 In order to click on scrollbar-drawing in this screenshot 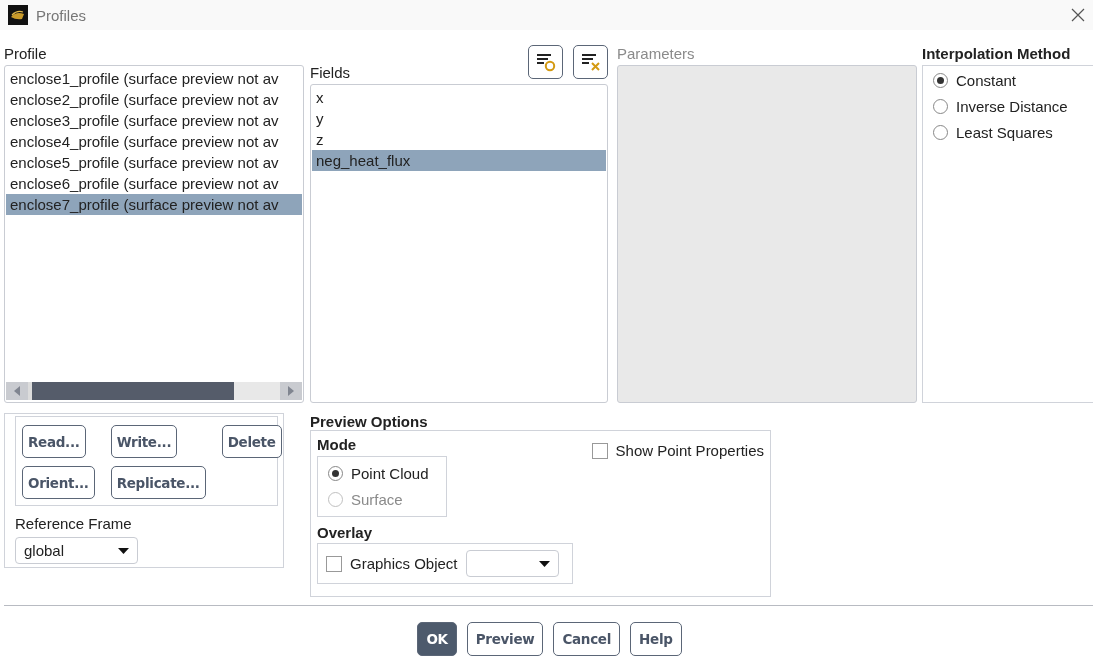, I will do `click(154, 391)`.